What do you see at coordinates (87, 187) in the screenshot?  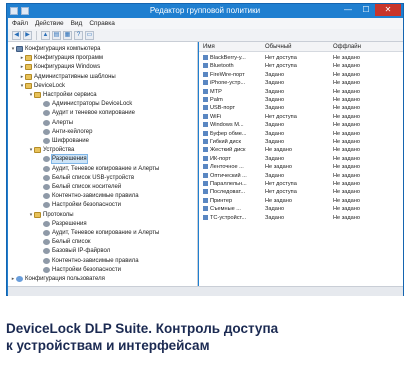 I see `tree-node-label: Белый список носителей` at bounding box center [87, 187].